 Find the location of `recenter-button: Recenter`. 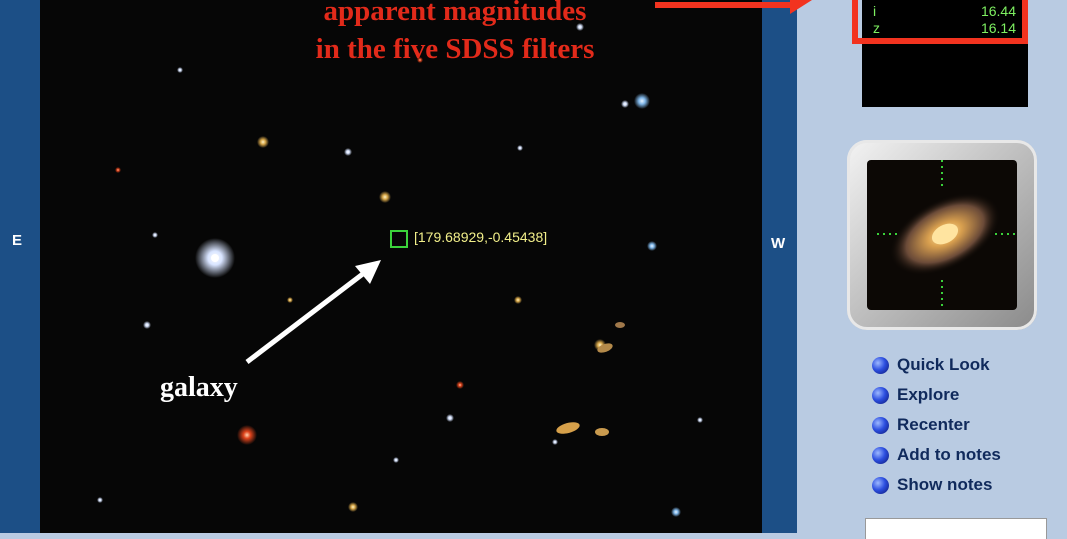

recenter-button: Recenter is located at coordinates (936, 425).